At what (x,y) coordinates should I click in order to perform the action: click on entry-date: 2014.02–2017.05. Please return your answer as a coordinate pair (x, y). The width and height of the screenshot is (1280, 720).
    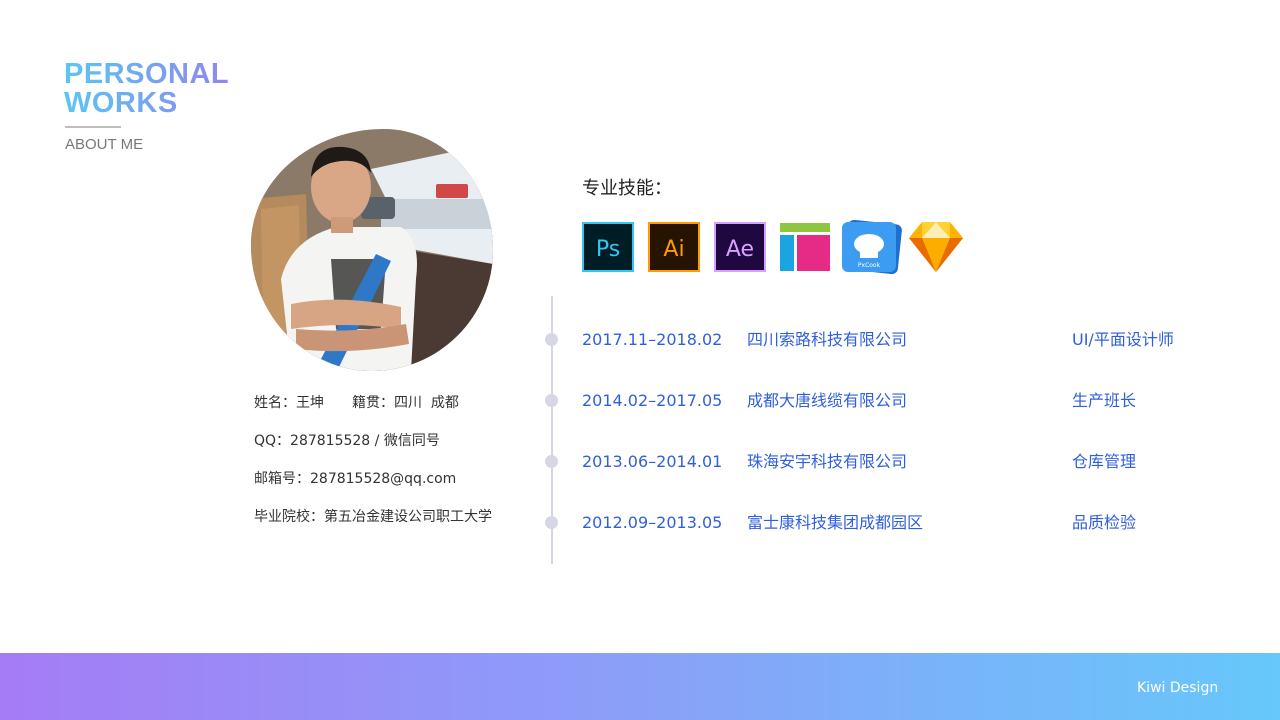
    Looking at the image, I should click on (652, 400).